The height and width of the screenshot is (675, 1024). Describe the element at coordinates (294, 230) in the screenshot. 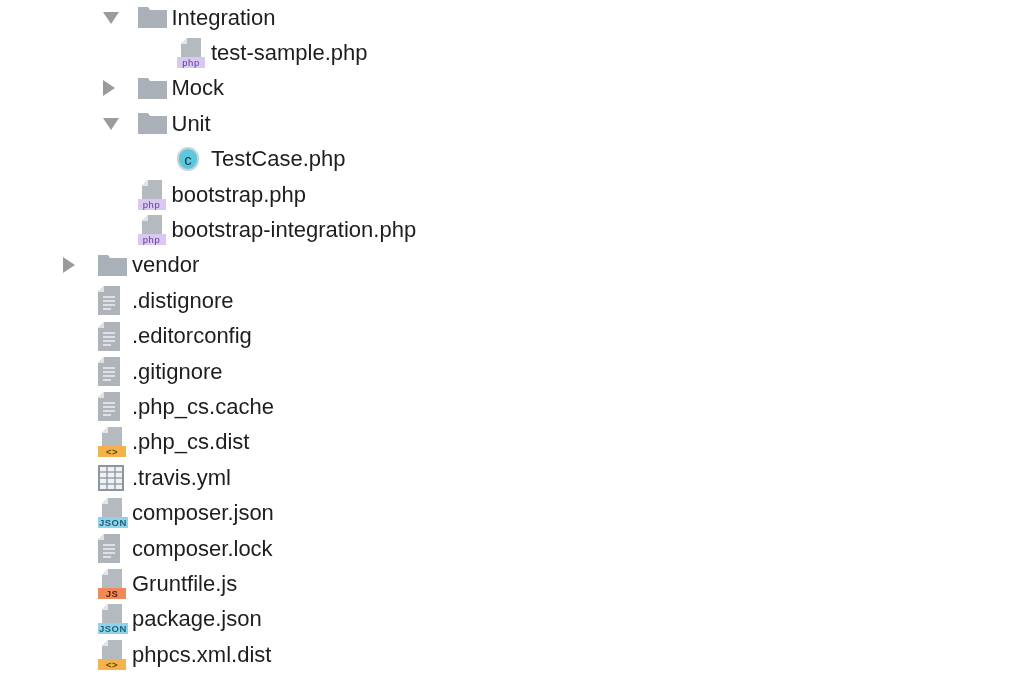

I see `file-name: bootstrap-integration.php` at that location.